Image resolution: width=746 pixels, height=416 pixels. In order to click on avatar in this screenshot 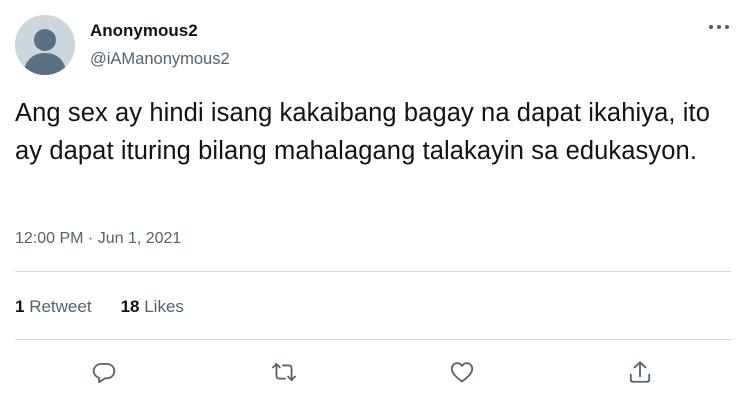, I will do `click(45, 45)`.